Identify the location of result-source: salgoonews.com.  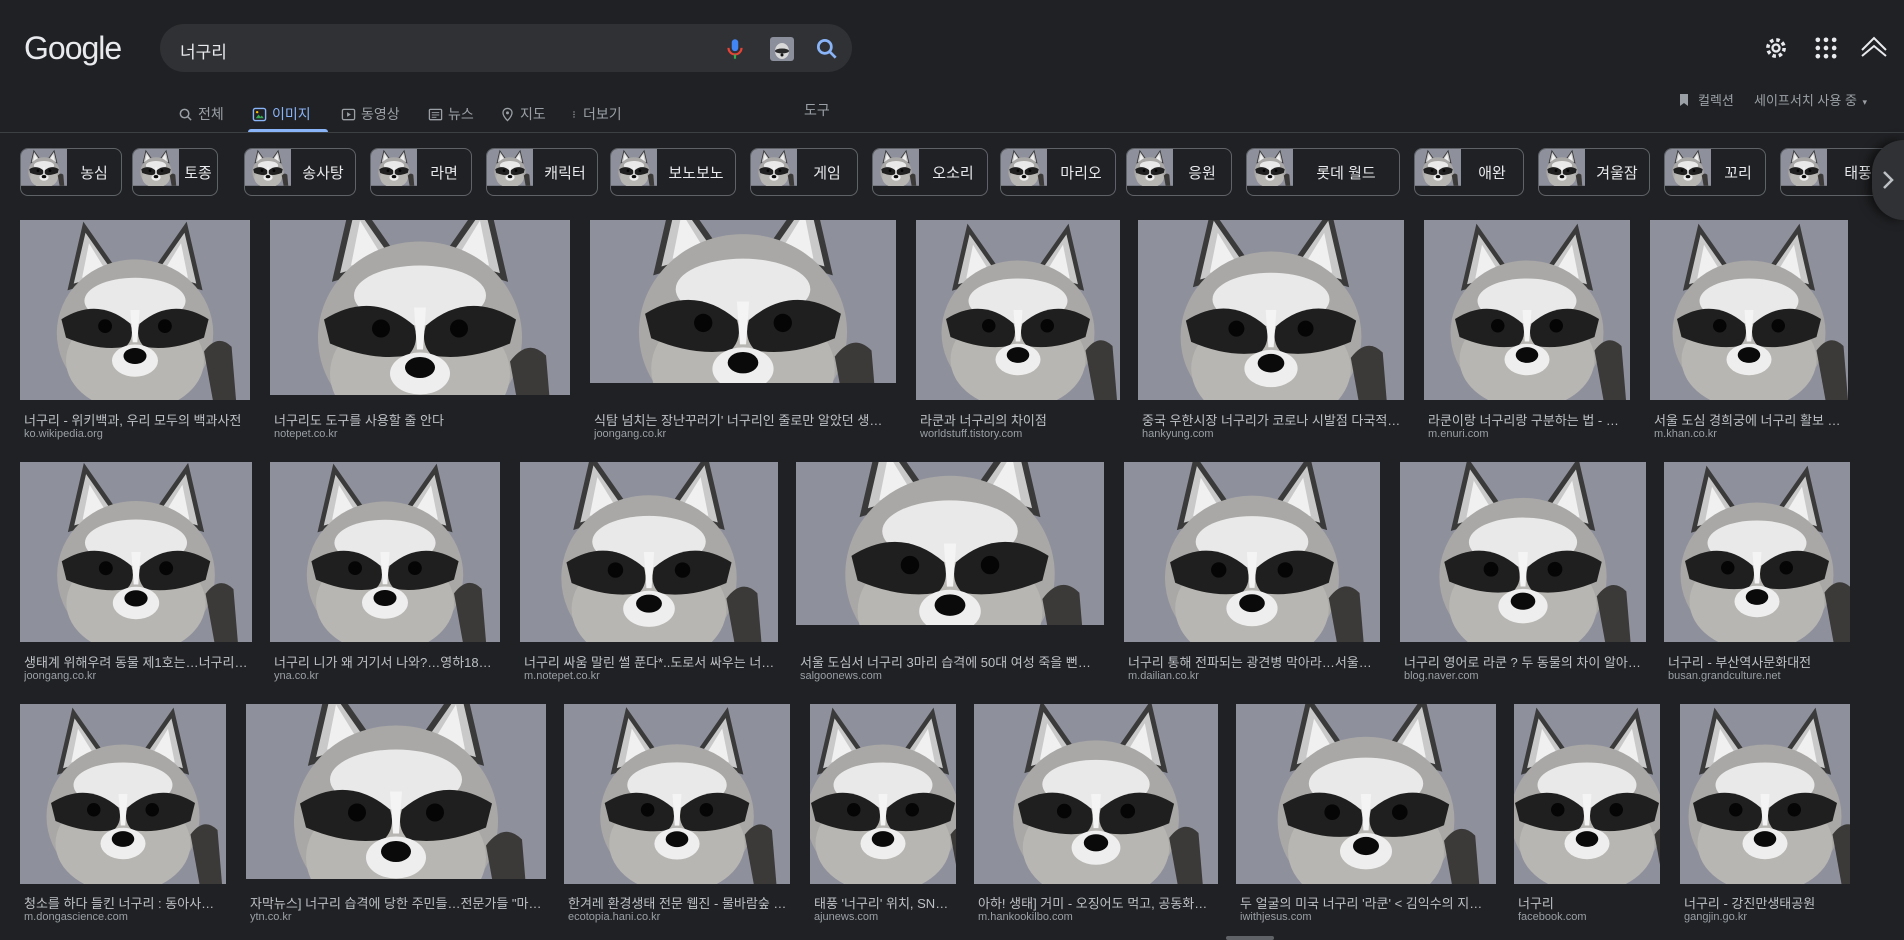
(951, 676).